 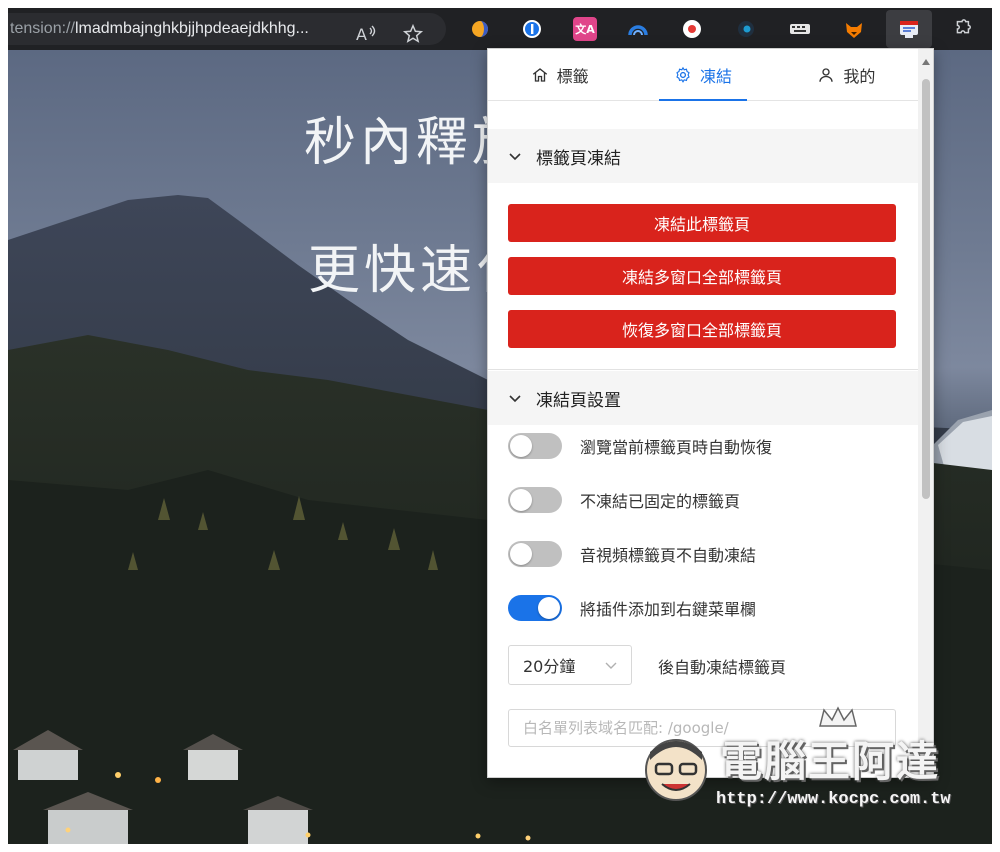 I want to click on watermark-text: 電腦王阿達, so click(x=830, y=761).